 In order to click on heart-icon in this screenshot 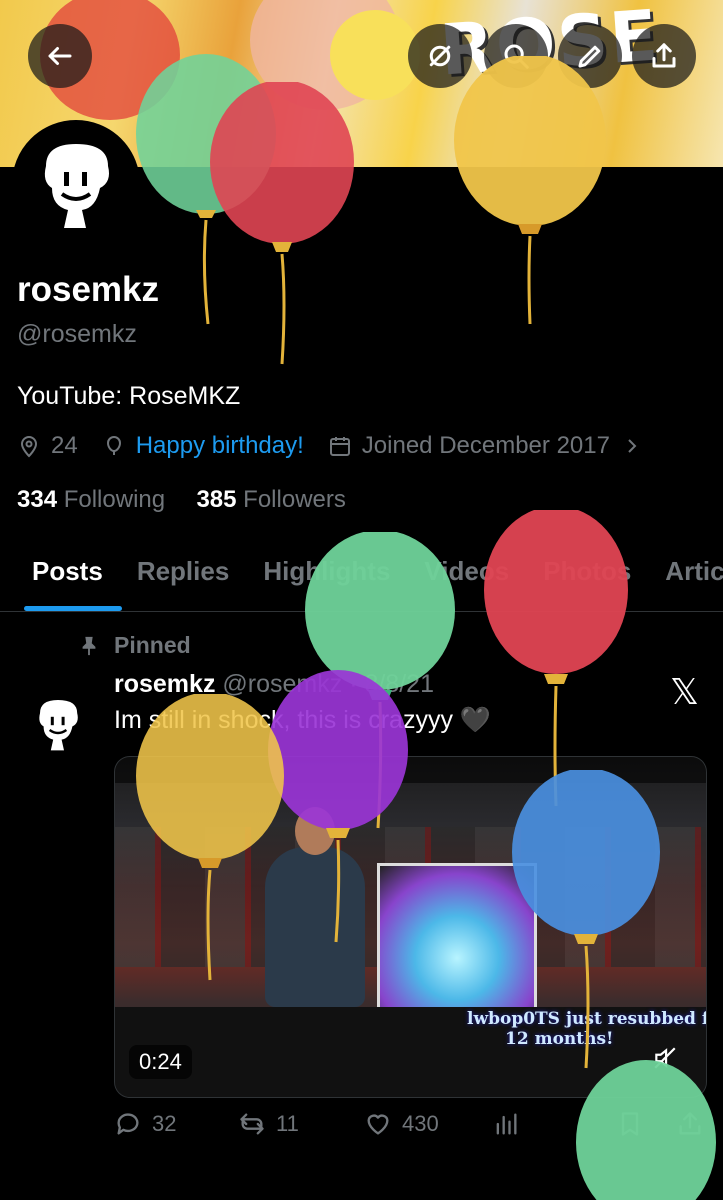, I will do `click(378, 1124)`.